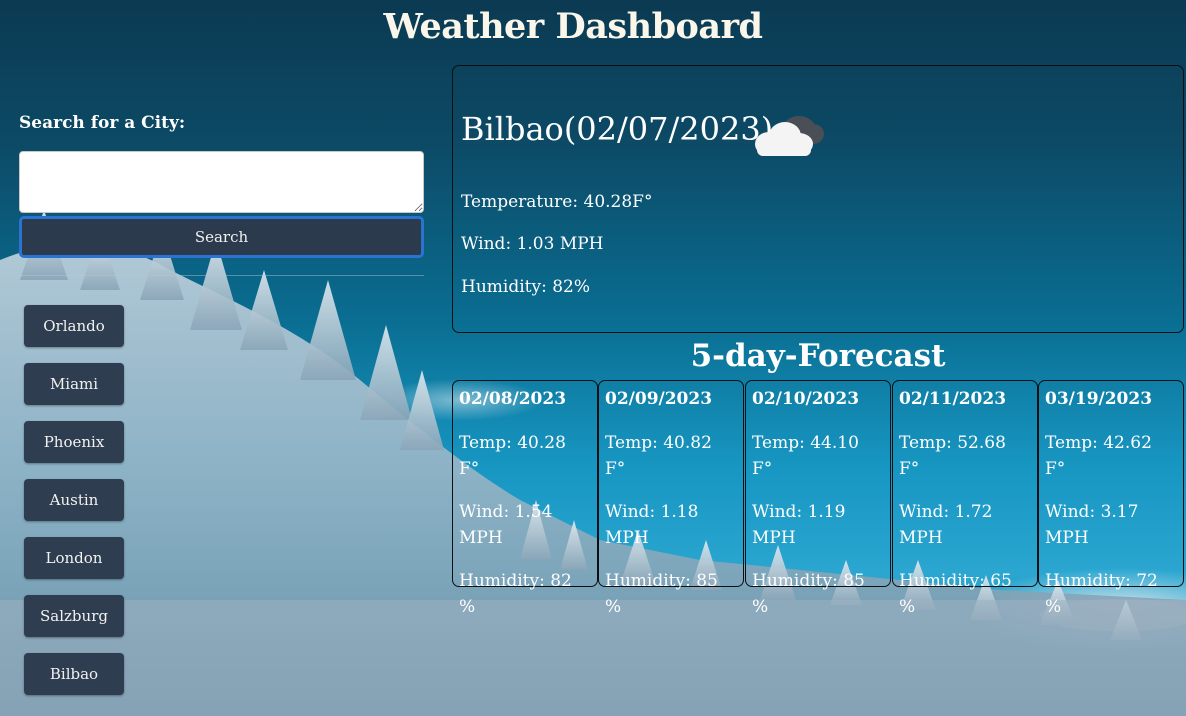  What do you see at coordinates (526, 287) in the screenshot?
I see `current-humidity: Humidity: 82%` at bounding box center [526, 287].